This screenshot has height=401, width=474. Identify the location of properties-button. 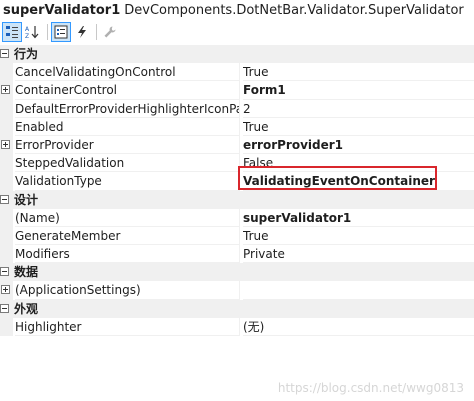
(61, 32).